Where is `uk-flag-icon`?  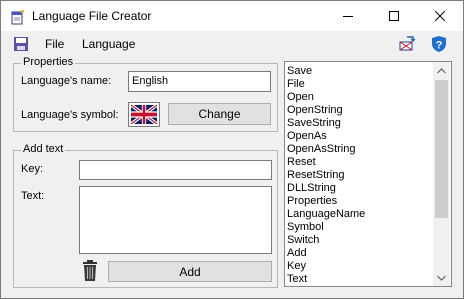 uk-flag-icon is located at coordinates (144, 114).